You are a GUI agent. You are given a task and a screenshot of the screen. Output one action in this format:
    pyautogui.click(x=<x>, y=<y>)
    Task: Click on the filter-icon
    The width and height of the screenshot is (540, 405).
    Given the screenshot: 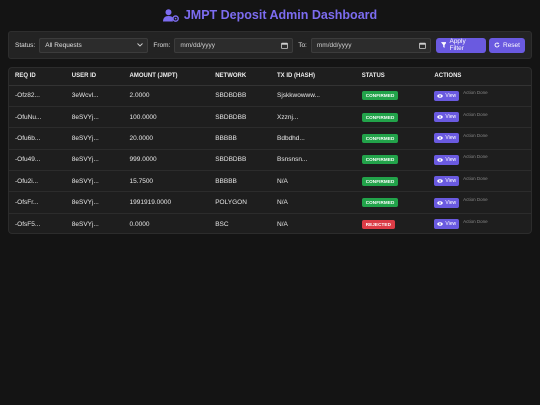 What is the action you would take?
    pyautogui.click(x=443, y=45)
    